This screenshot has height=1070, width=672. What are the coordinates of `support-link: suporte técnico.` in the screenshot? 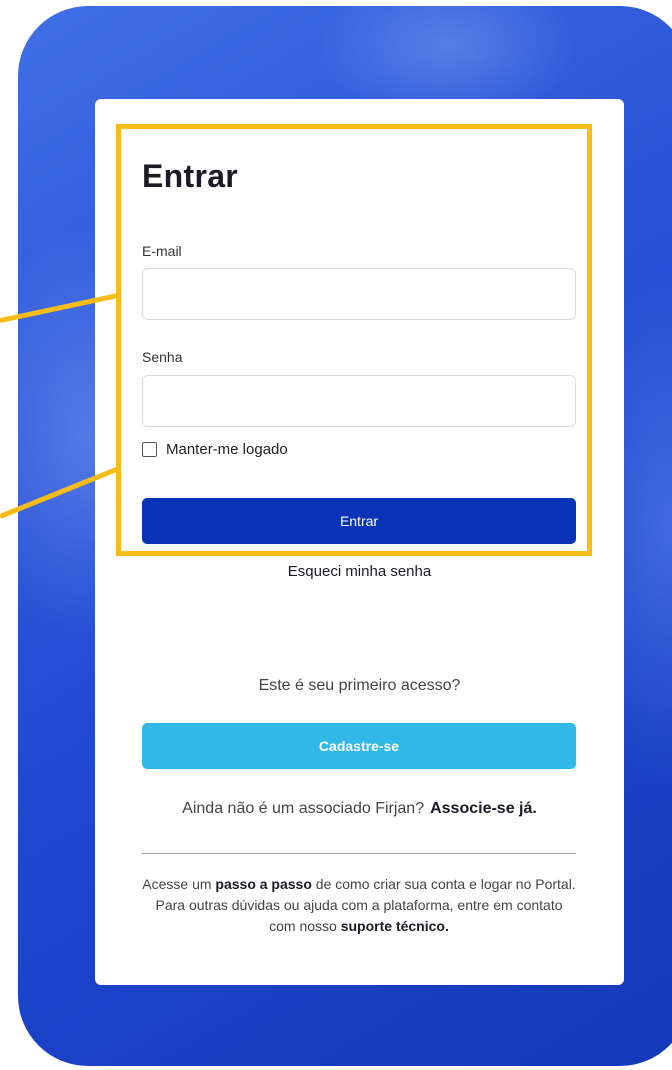 It's located at (395, 926).